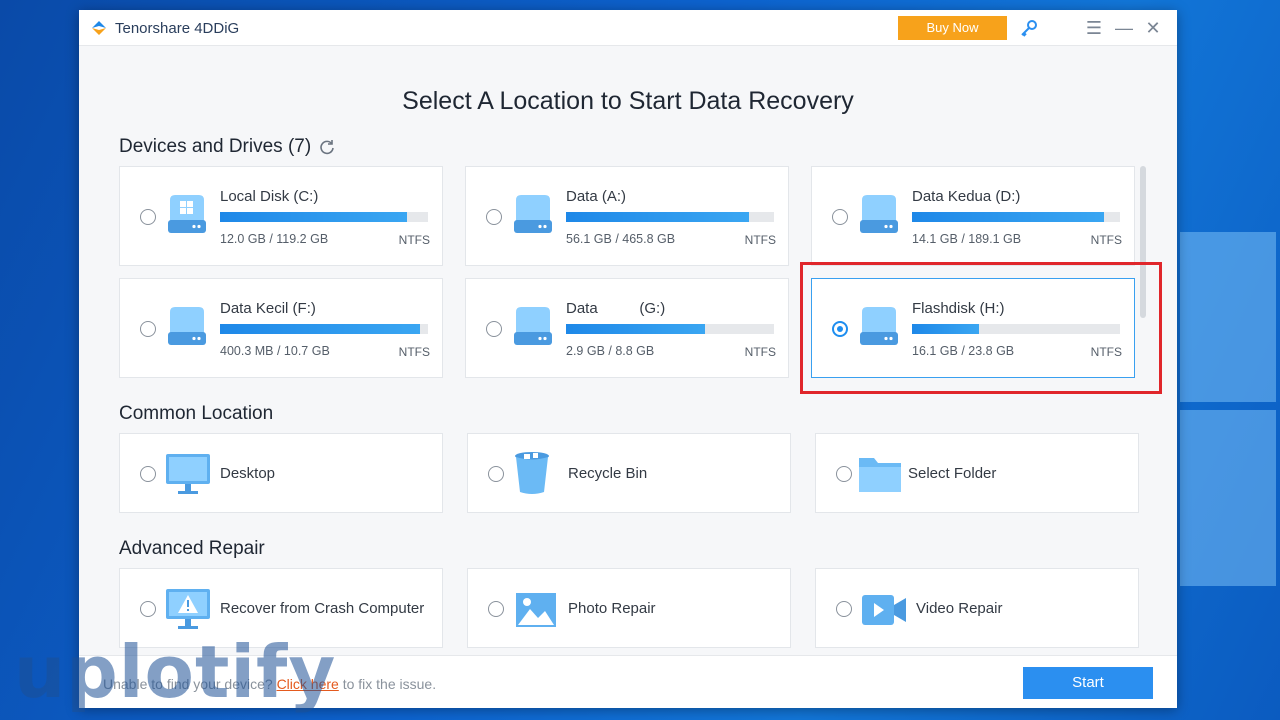  I want to click on drive-card: Data (G:) 2.9 GB / 8.8 GB NTFS, so click(627, 328).